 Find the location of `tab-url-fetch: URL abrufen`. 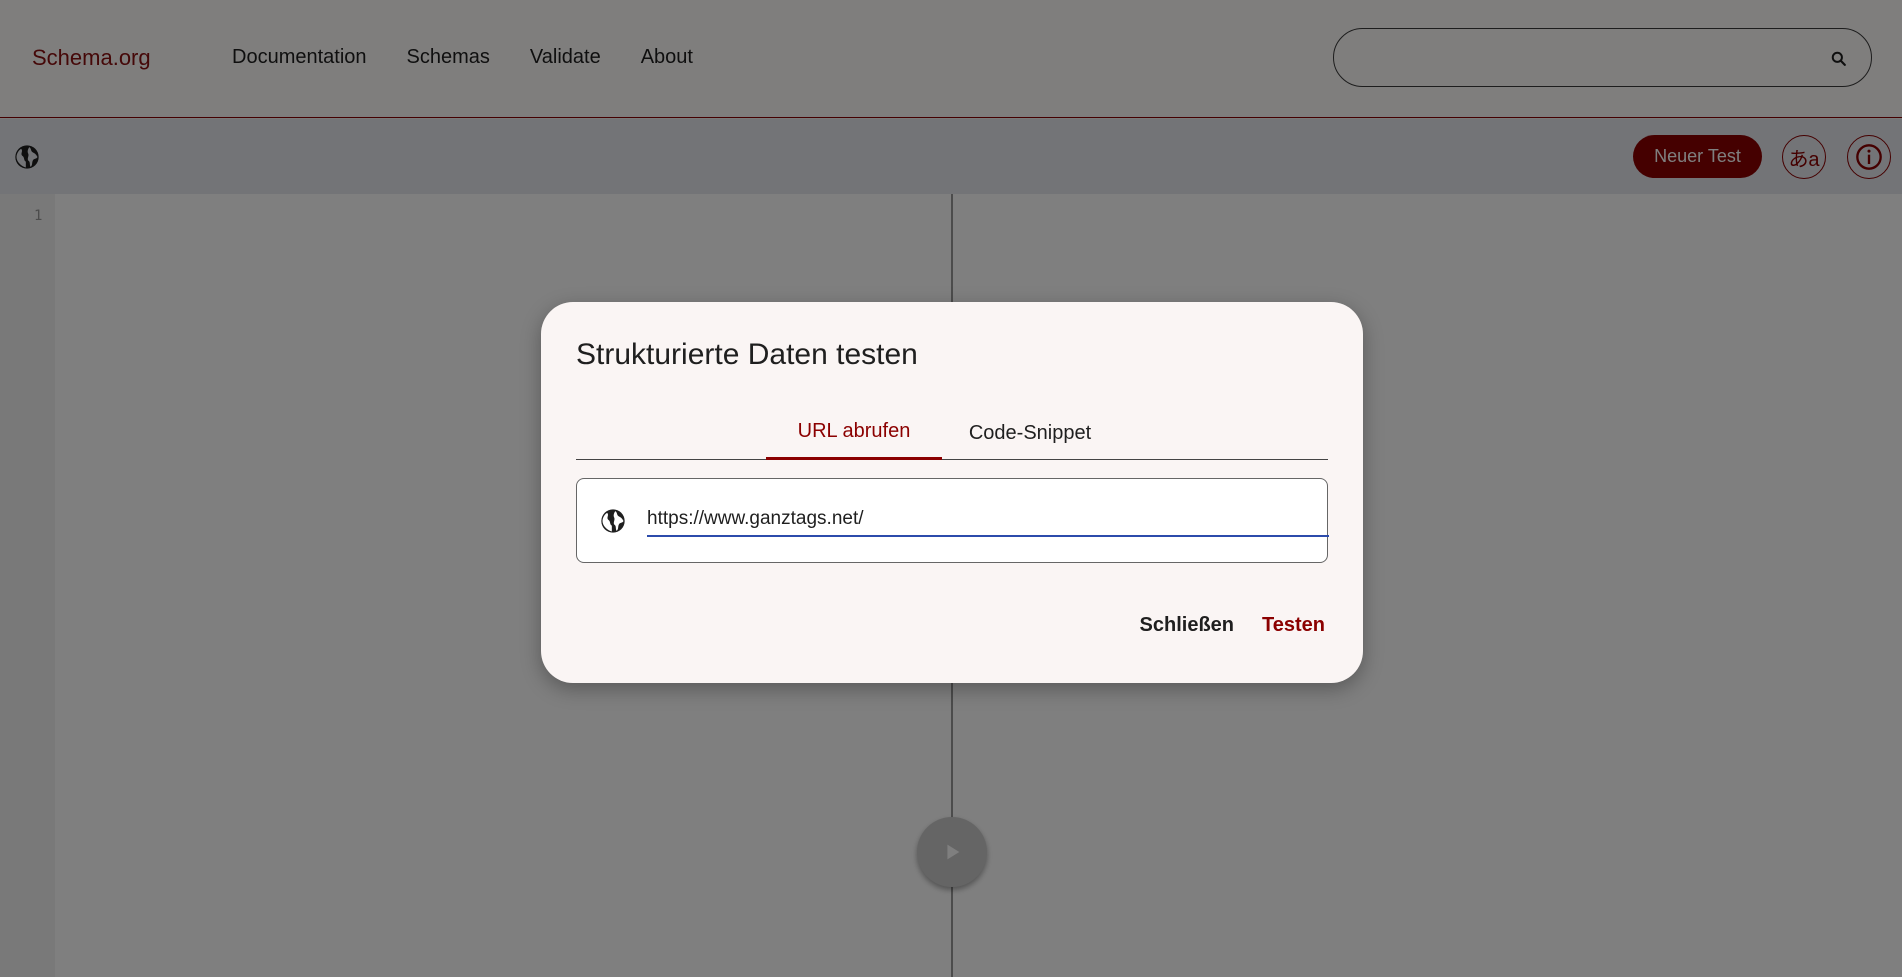

tab-url-fetch: URL abrufen is located at coordinates (854, 433).